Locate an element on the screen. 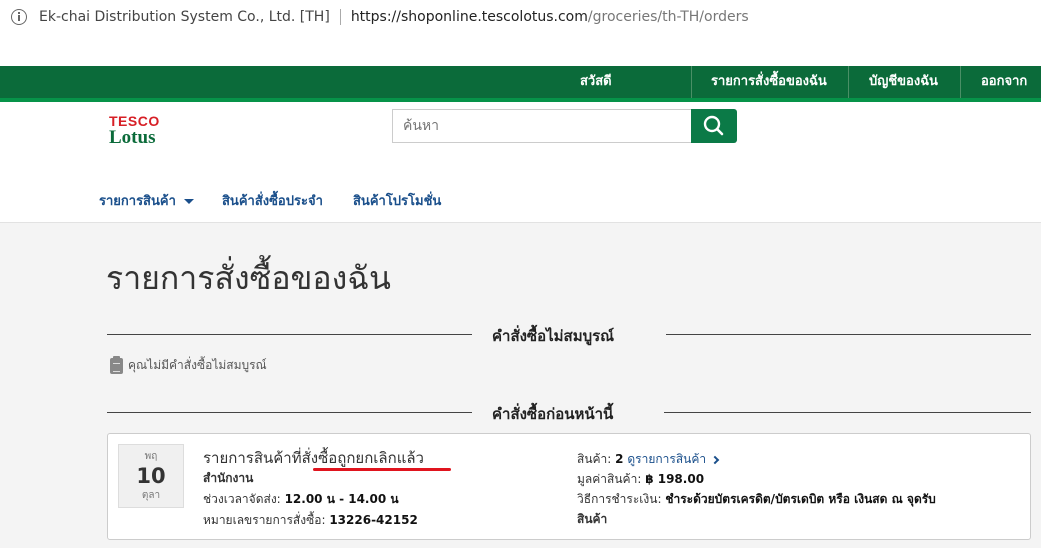  nav-logout: ออกจากระ is located at coordinates (1011, 93).